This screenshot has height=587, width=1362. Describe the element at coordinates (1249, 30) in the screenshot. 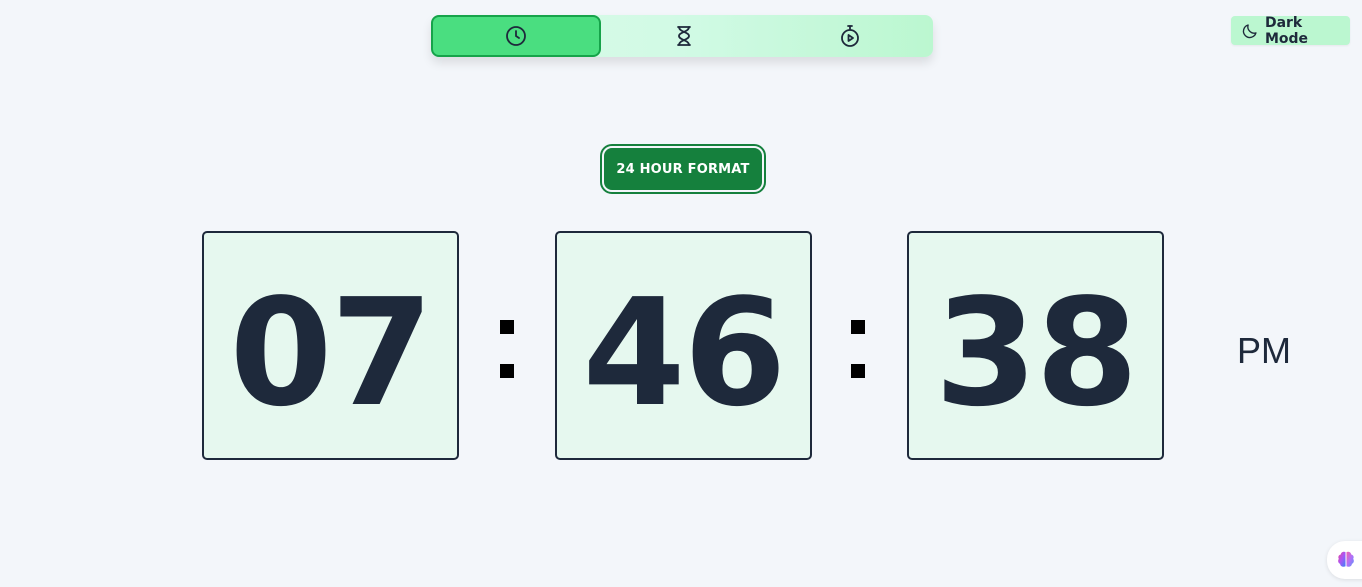

I see `moon-icon` at that location.